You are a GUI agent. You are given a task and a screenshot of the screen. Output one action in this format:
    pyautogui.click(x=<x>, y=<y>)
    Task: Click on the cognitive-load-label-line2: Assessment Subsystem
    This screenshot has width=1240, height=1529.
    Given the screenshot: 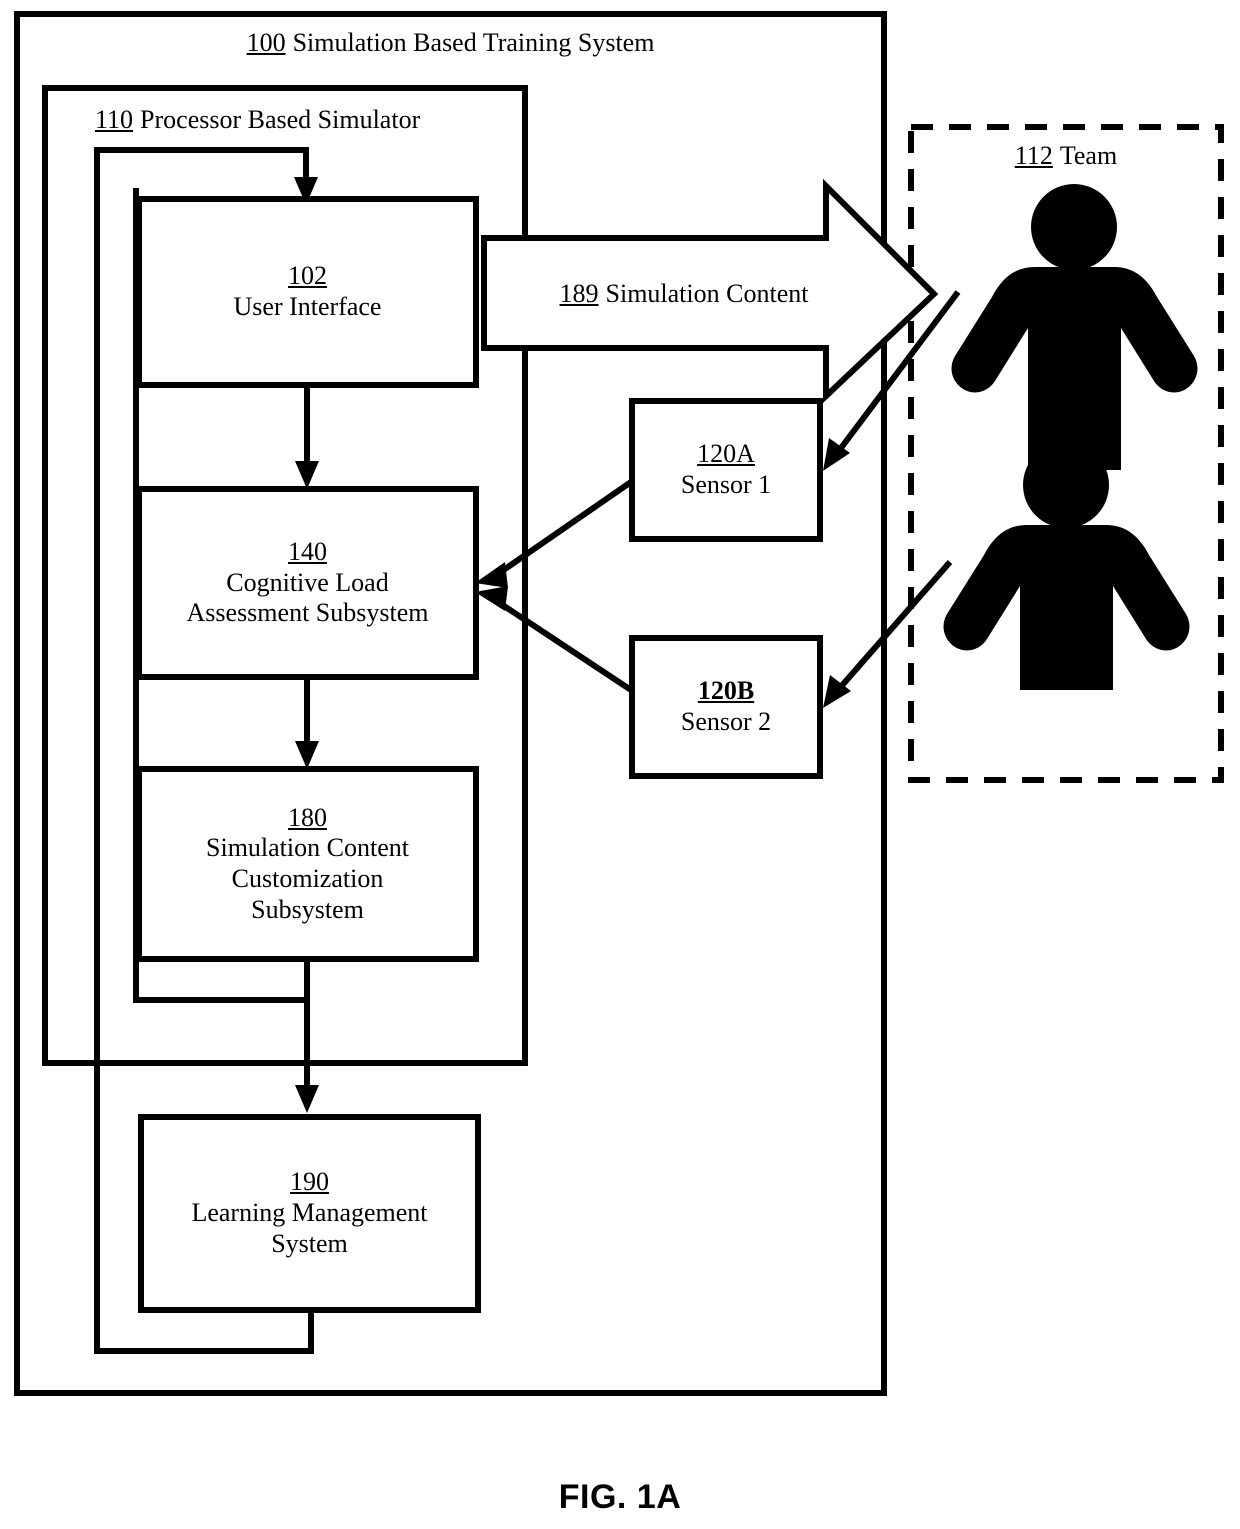 What is the action you would take?
    pyautogui.click(x=307, y=613)
    